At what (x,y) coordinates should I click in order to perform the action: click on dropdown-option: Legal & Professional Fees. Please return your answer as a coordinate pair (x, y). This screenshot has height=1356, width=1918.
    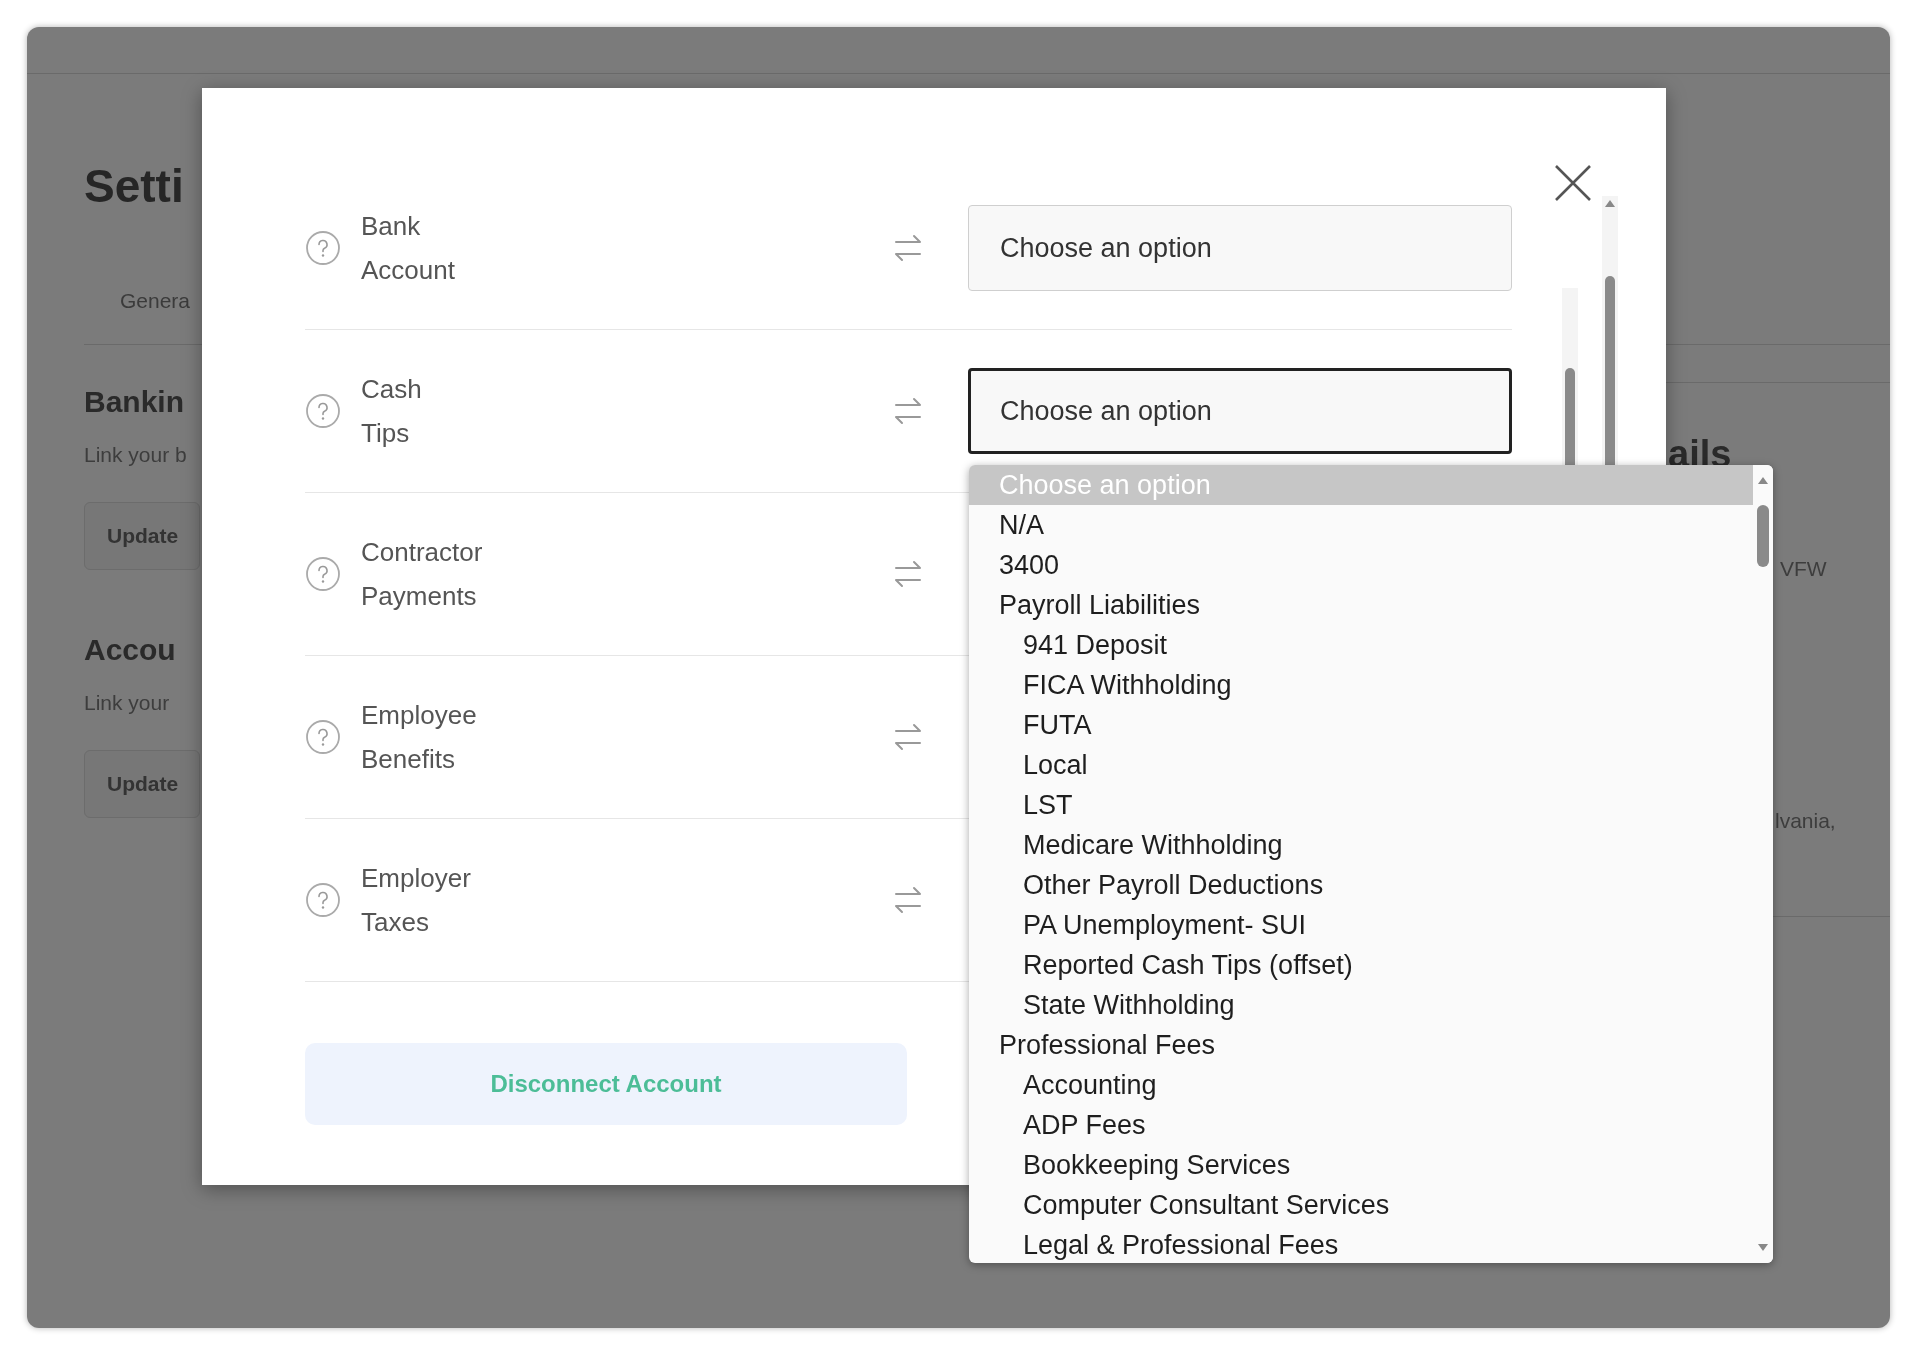
    Looking at the image, I should click on (1361, 1244).